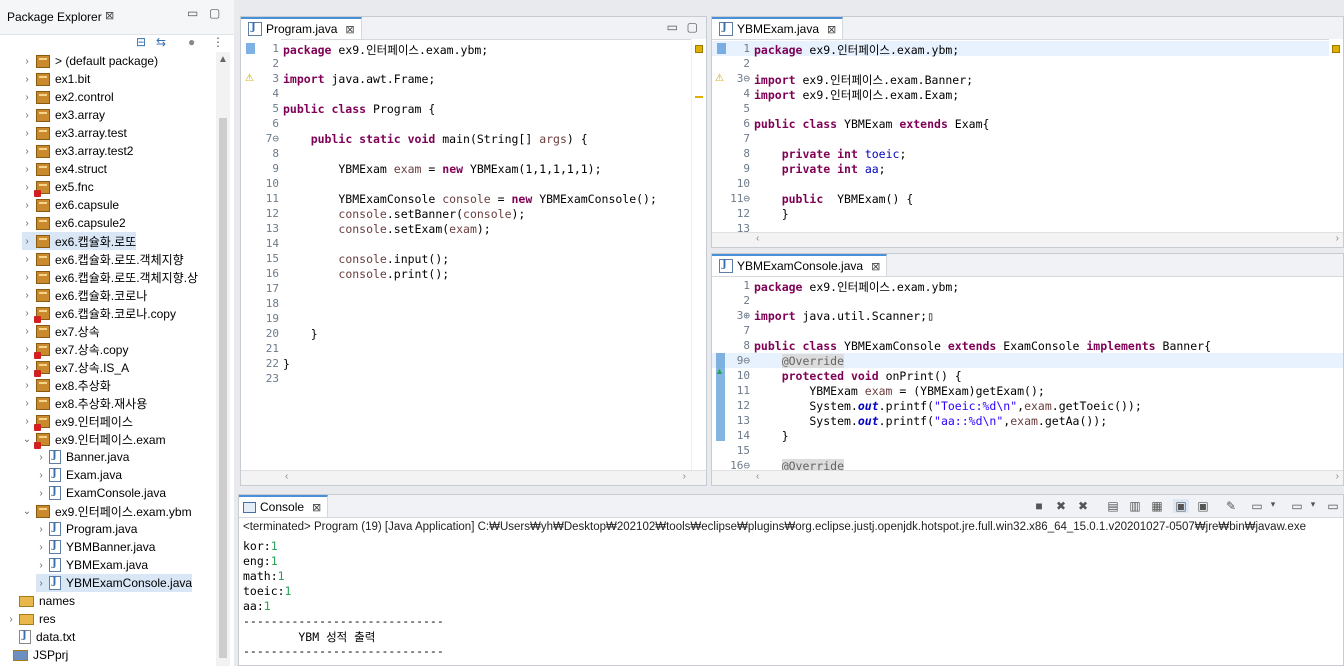  Describe the element at coordinates (107, 511) in the screenshot. I see `tree-package: ⌄ ex9.인터페이스.exam.ybm` at that location.